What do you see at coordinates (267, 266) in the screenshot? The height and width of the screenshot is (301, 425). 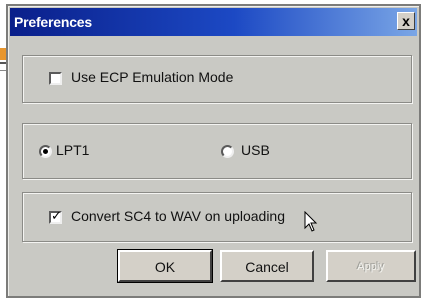 I see `cancel-button: Cancel` at bounding box center [267, 266].